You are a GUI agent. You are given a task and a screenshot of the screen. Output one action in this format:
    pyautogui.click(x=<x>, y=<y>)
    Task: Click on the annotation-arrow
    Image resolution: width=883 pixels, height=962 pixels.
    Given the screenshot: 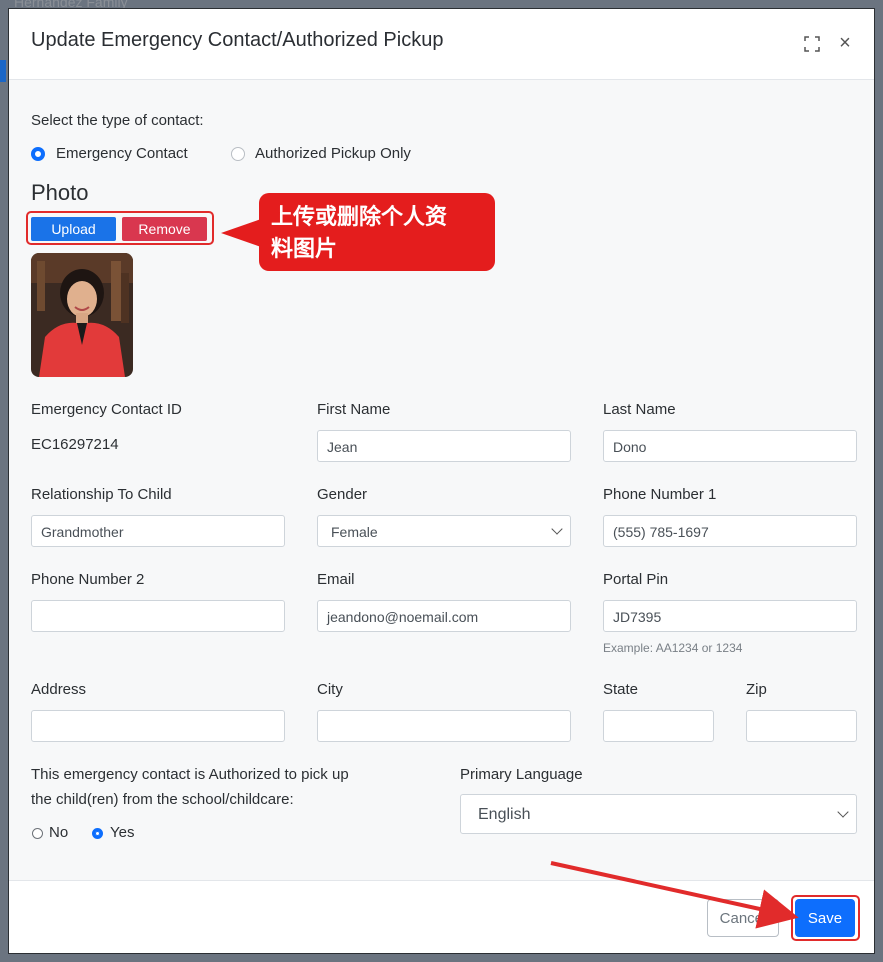 What is the action you would take?
    pyautogui.click(x=674, y=895)
    